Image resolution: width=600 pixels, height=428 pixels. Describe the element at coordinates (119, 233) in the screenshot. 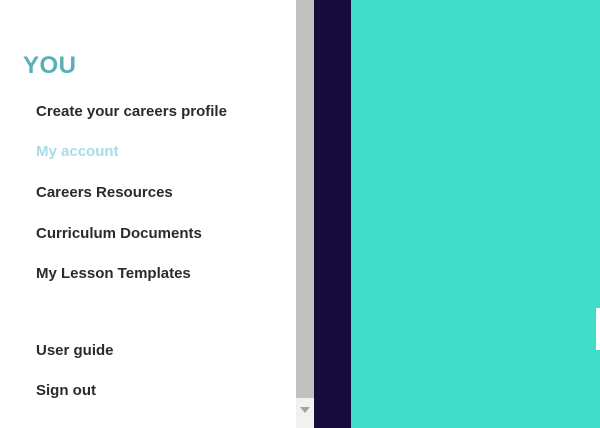

I see `menu-item-curriculum-documents: Curriculum Documents` at that location.